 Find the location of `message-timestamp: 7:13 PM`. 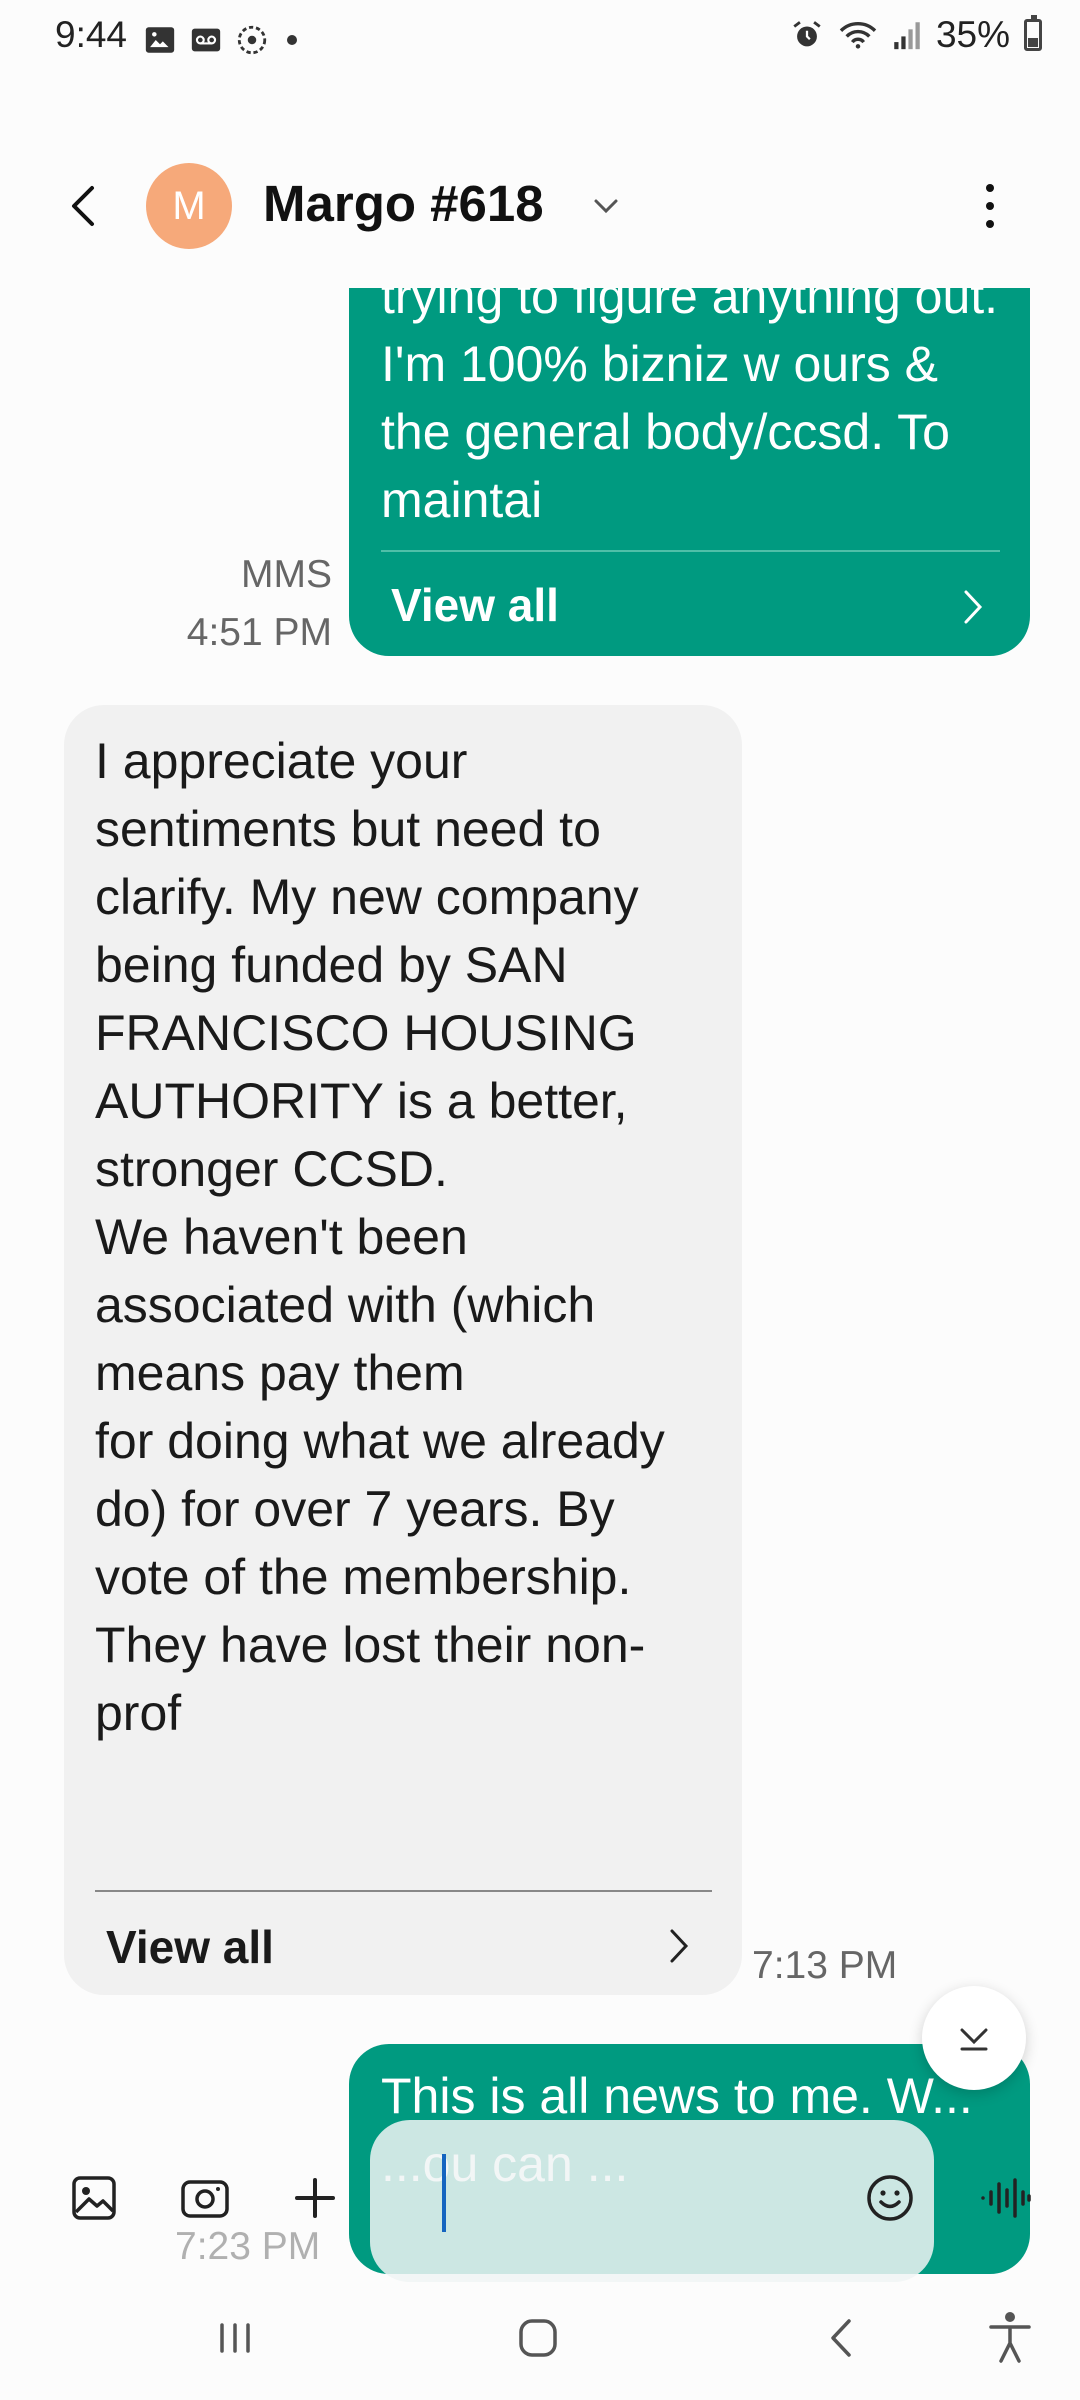

message-timestamp: 7:13 PM is located at coordinates (825, 1965).